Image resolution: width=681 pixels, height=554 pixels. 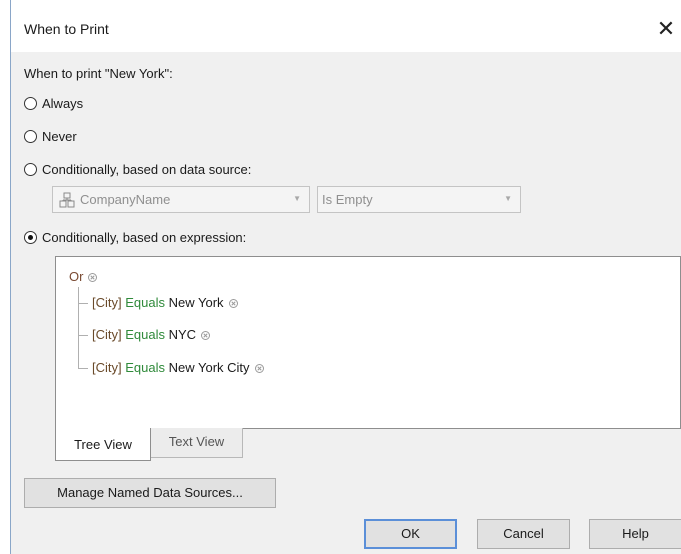 I want to click on condition-row: [City] Equals New York City, so click(x=178, y=367).